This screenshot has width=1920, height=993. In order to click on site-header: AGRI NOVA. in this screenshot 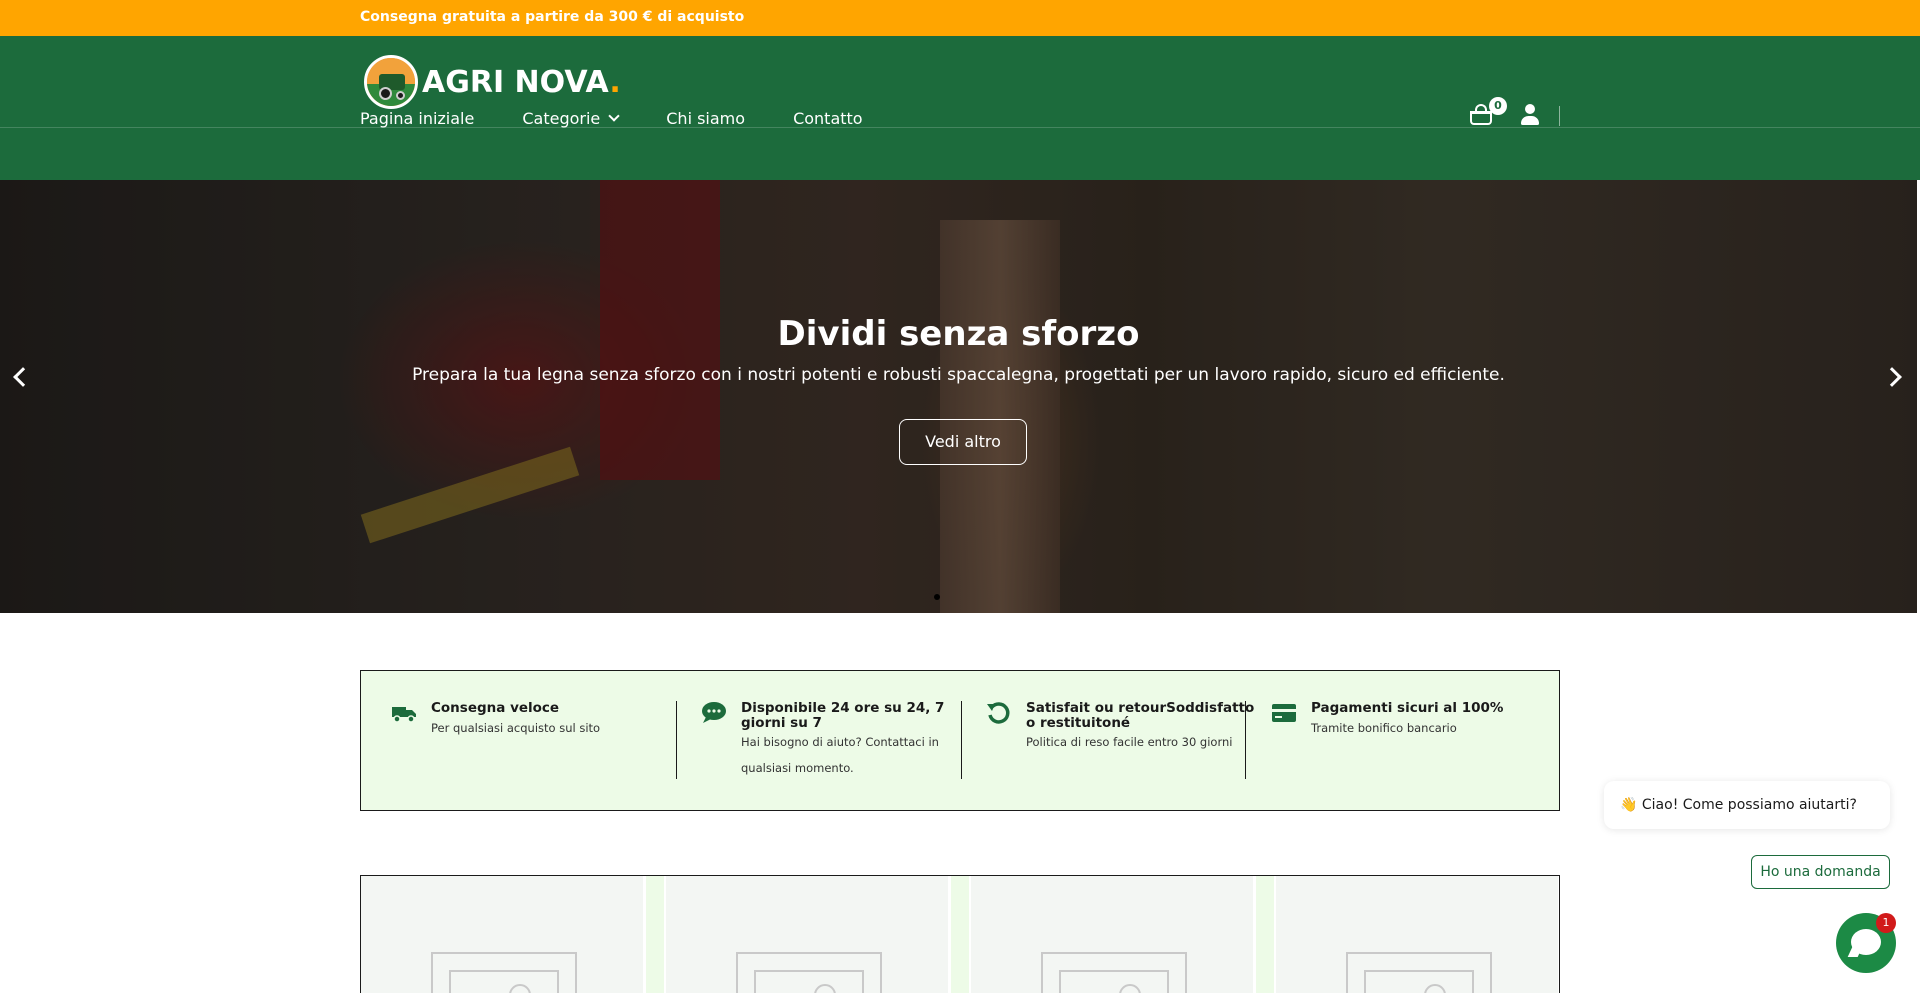, I will do `click(960, 108)`.